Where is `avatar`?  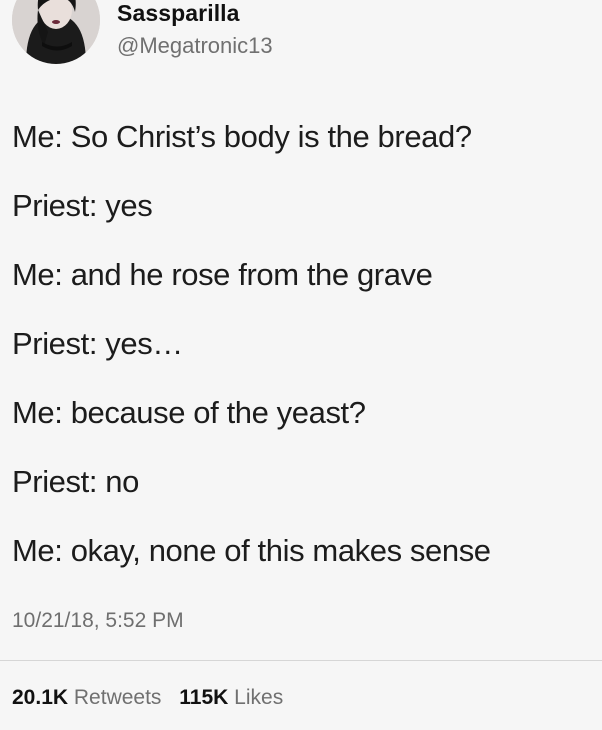 avatar is located at coordinates (56, 32).